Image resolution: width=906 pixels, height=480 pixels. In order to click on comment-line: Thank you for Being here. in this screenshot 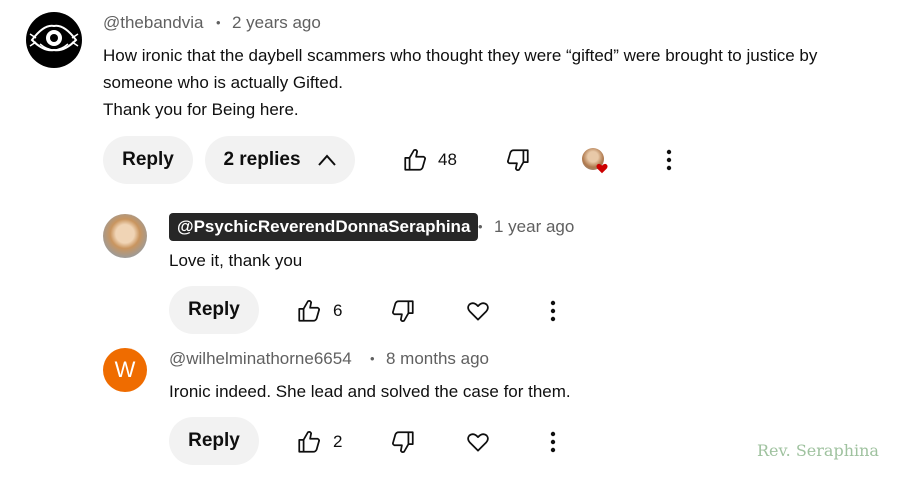, I will do `click(201, 109)`.